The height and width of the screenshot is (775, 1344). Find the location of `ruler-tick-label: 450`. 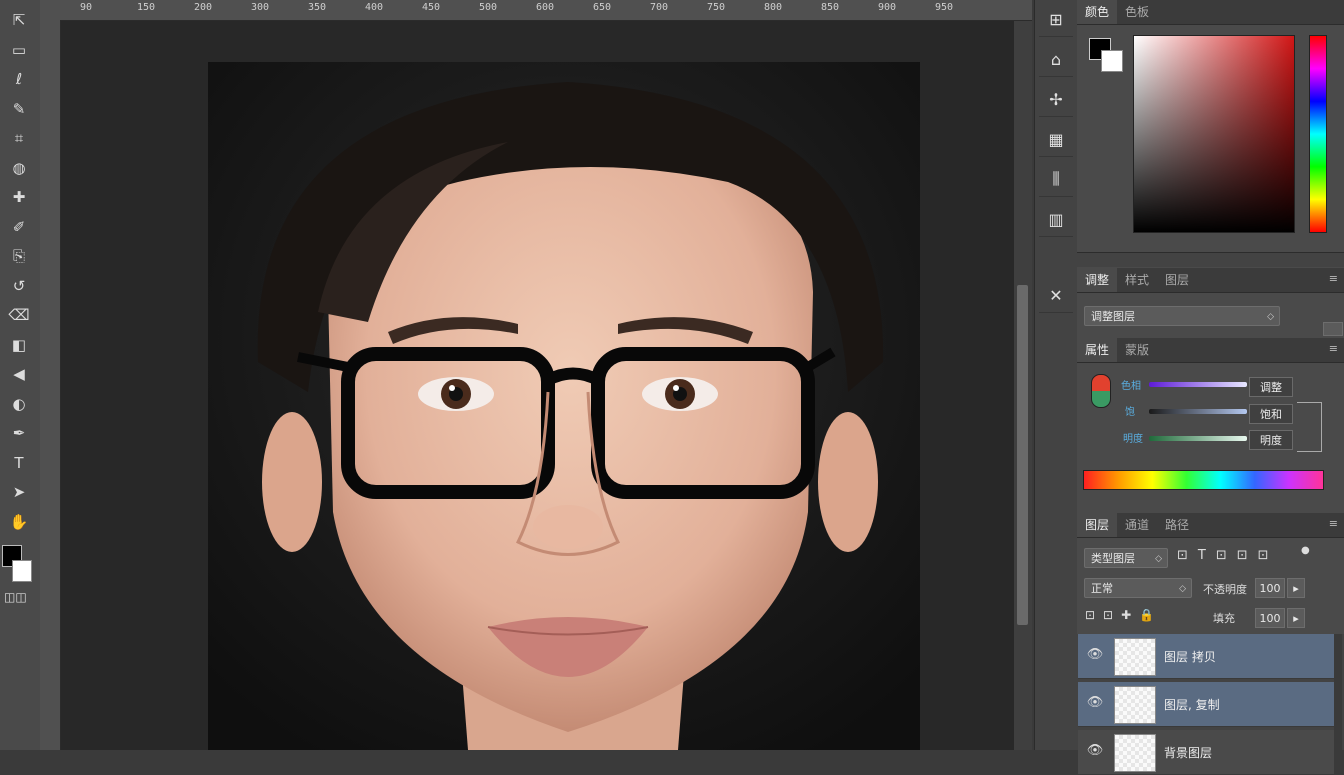

ruler-tick-label: 450 is located at coordinates (431, 7).